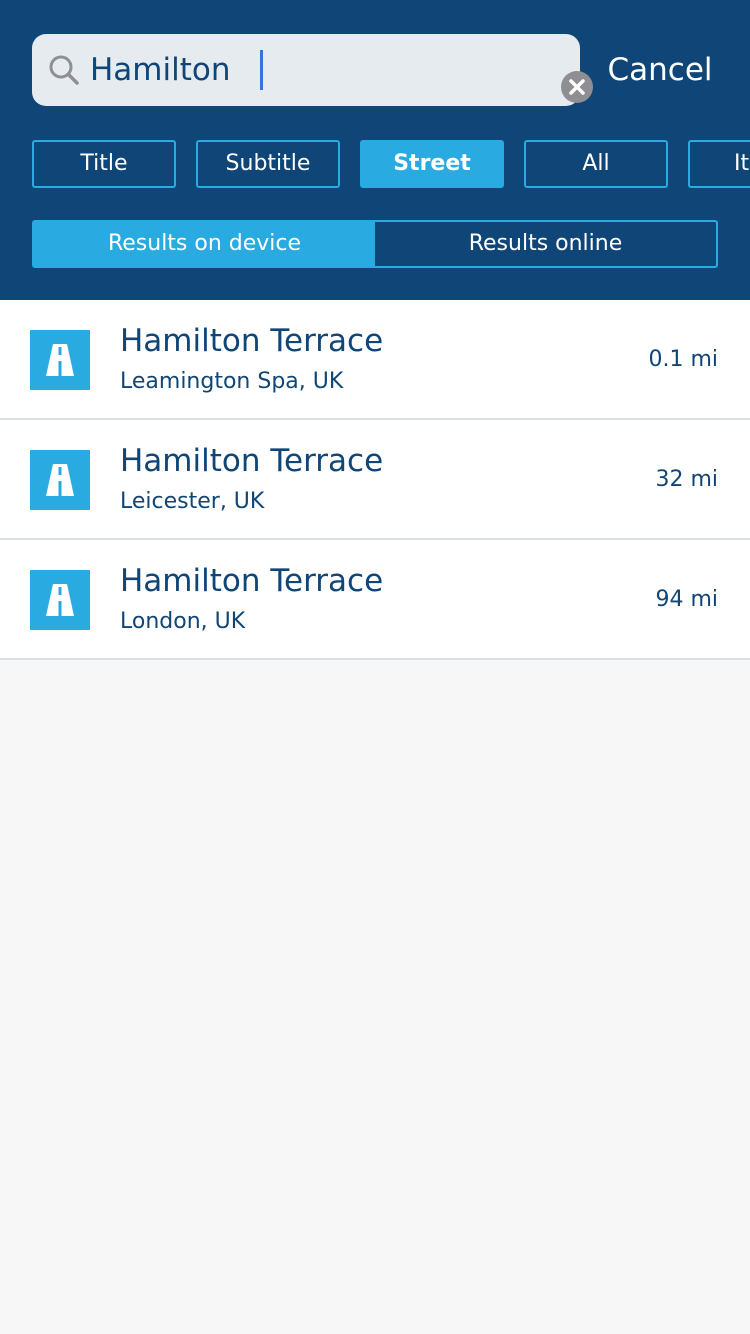 This screenshot has width=750, height=1334. I want to click on list-item: Hamilton Terrace Leicester, UK 32 mi, so click(375, 480).